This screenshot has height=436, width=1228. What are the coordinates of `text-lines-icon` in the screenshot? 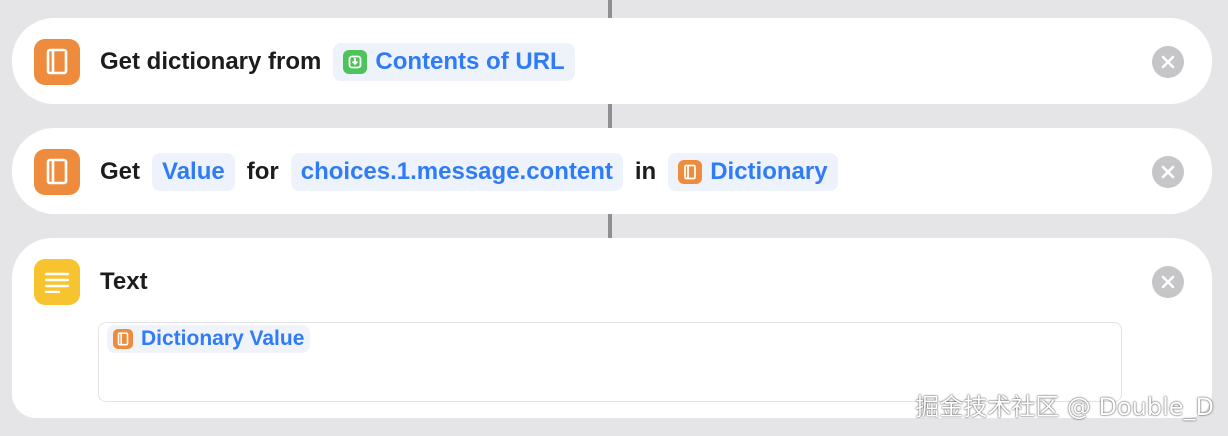 It's located at (57, 282).